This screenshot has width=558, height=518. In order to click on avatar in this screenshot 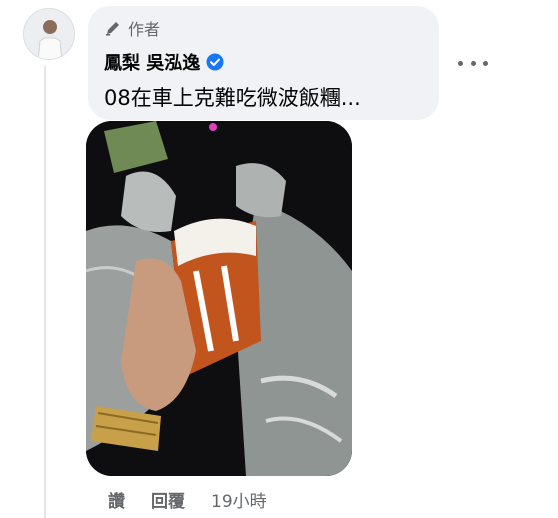, I will do `click(49, 34)`.